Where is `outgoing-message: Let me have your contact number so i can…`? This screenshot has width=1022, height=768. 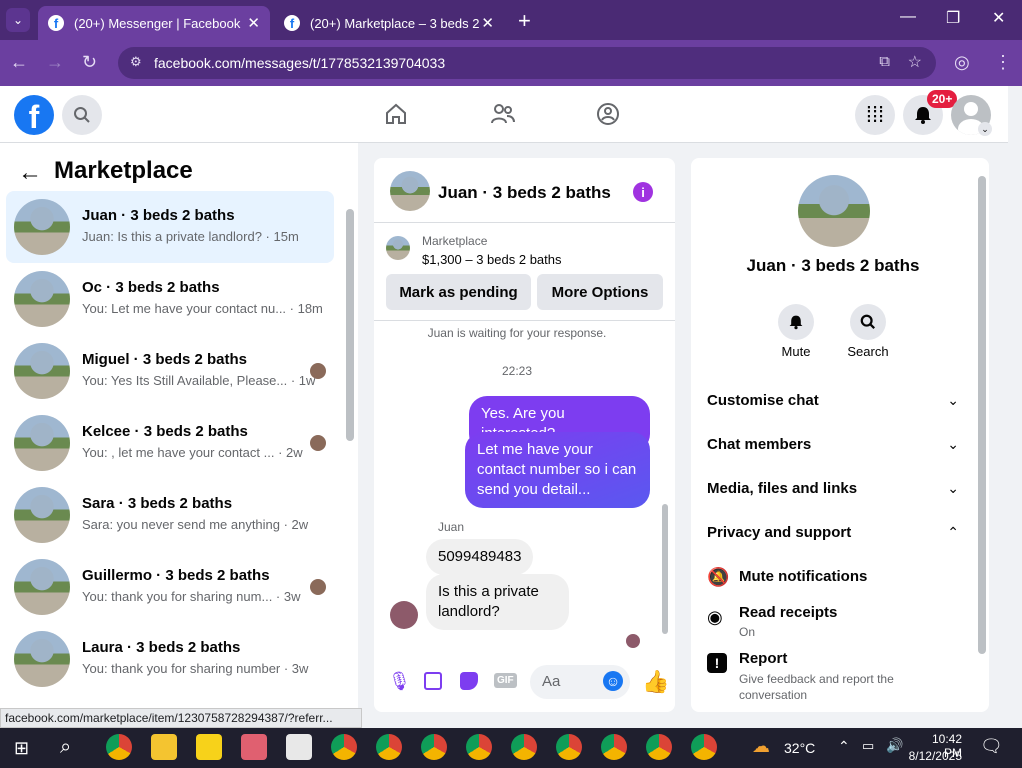 outgoing-message: Let me have your contact number so i can… is located at coordinates (557, 470).